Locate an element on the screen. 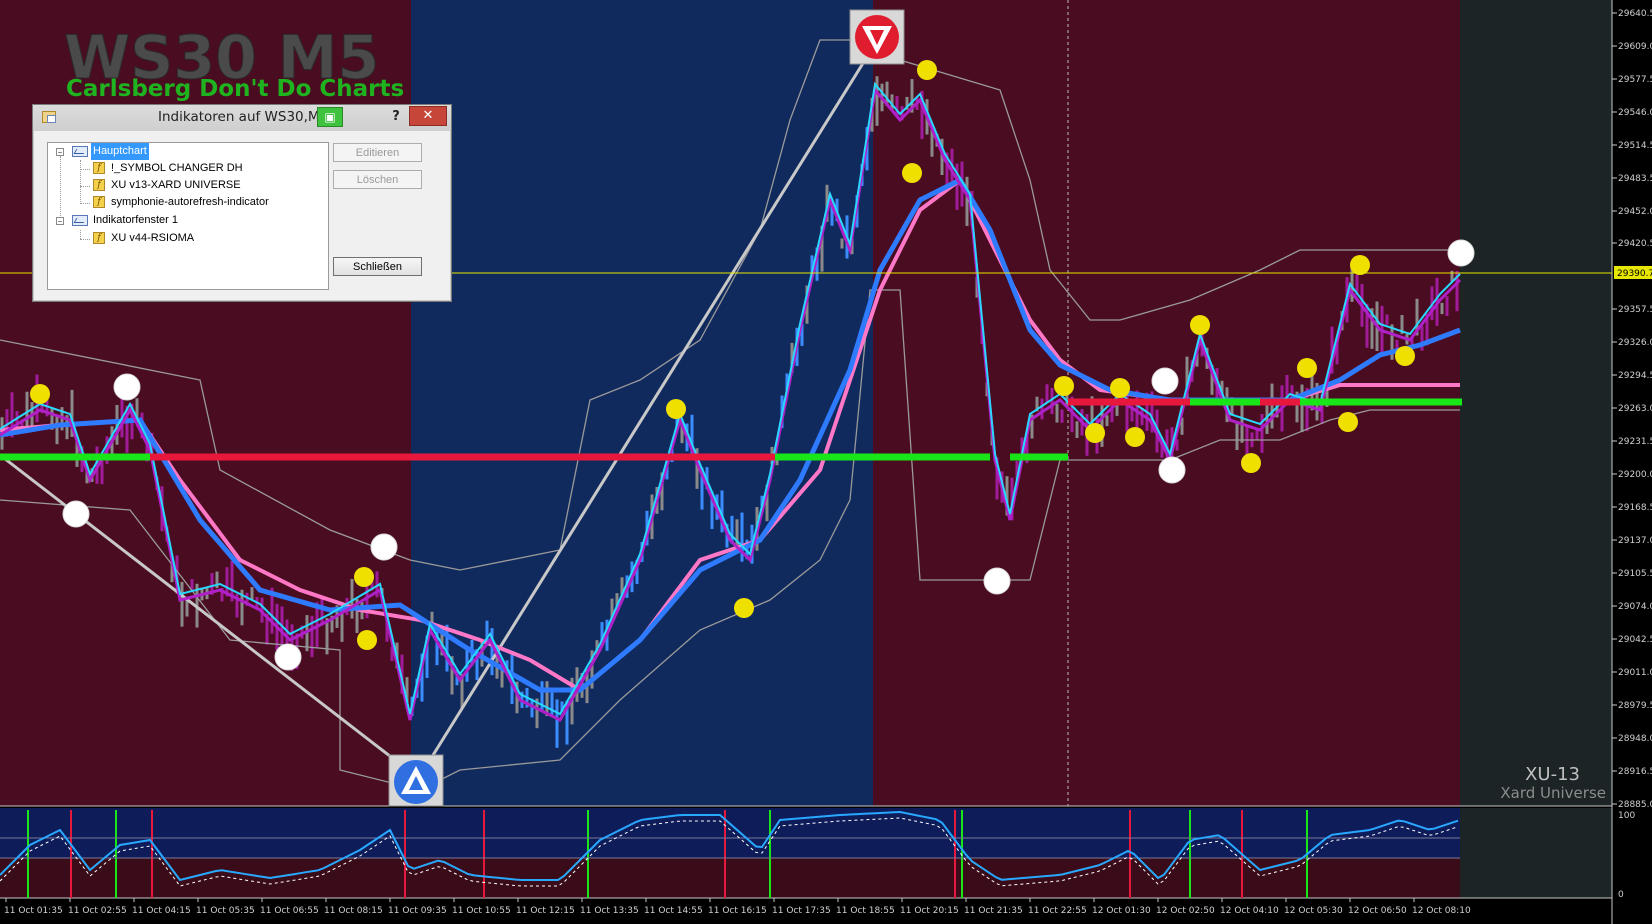 The width and height of the screenshot is (1652, 924). tree-item-indicator: f XU v13-XARD UNIVERSE is located at coordinates (183, 185).